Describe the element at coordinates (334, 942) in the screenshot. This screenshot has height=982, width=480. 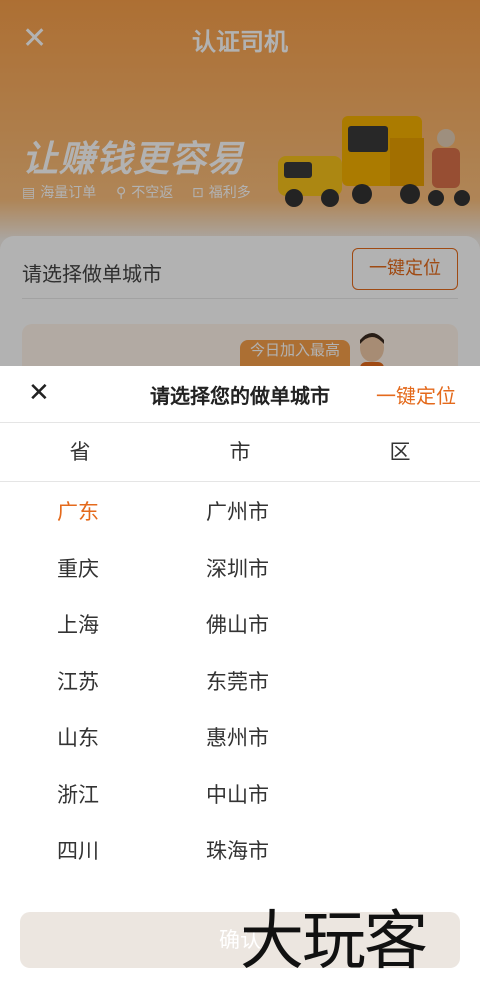
I see `watermark: 大玩客` at that location.